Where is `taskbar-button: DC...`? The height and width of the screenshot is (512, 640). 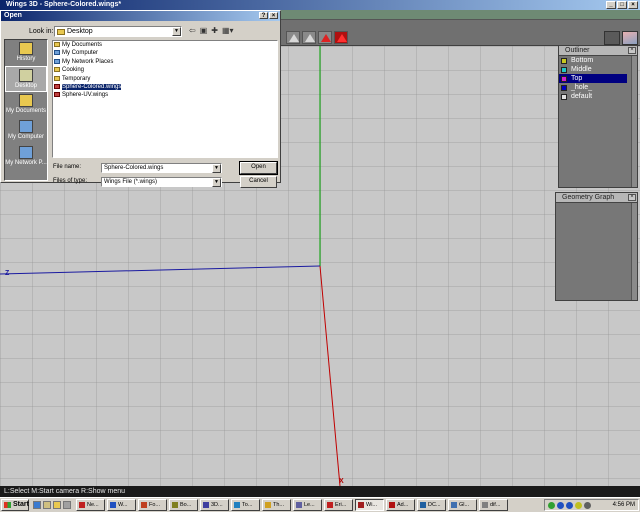 taskbar-button: DC... is located at coordinates (431, 505).